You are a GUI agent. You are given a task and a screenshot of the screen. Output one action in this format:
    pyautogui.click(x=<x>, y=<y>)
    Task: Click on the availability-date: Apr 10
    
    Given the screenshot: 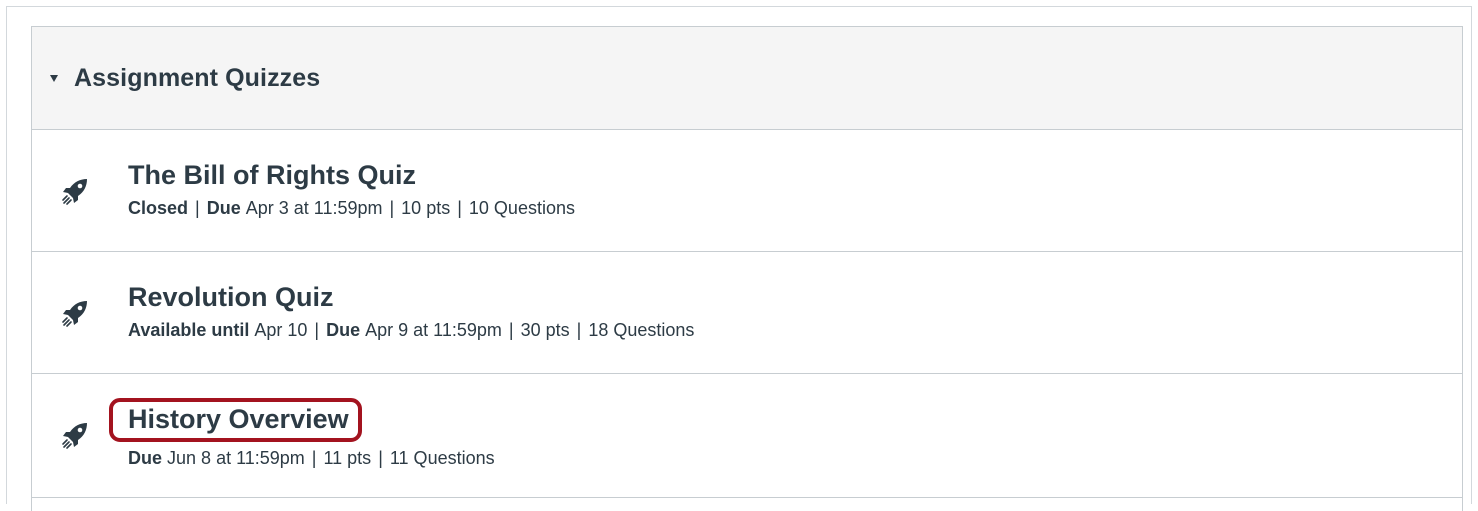 What is the action you would take?
    pyautogui.click(x=281, y=330)
    